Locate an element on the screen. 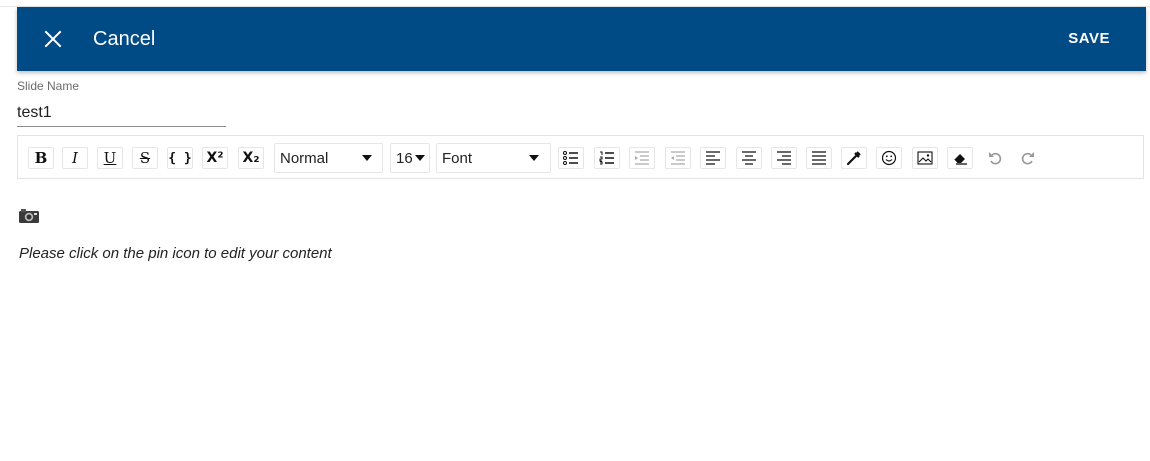  undo-icon is located at coordinates (995, 158).